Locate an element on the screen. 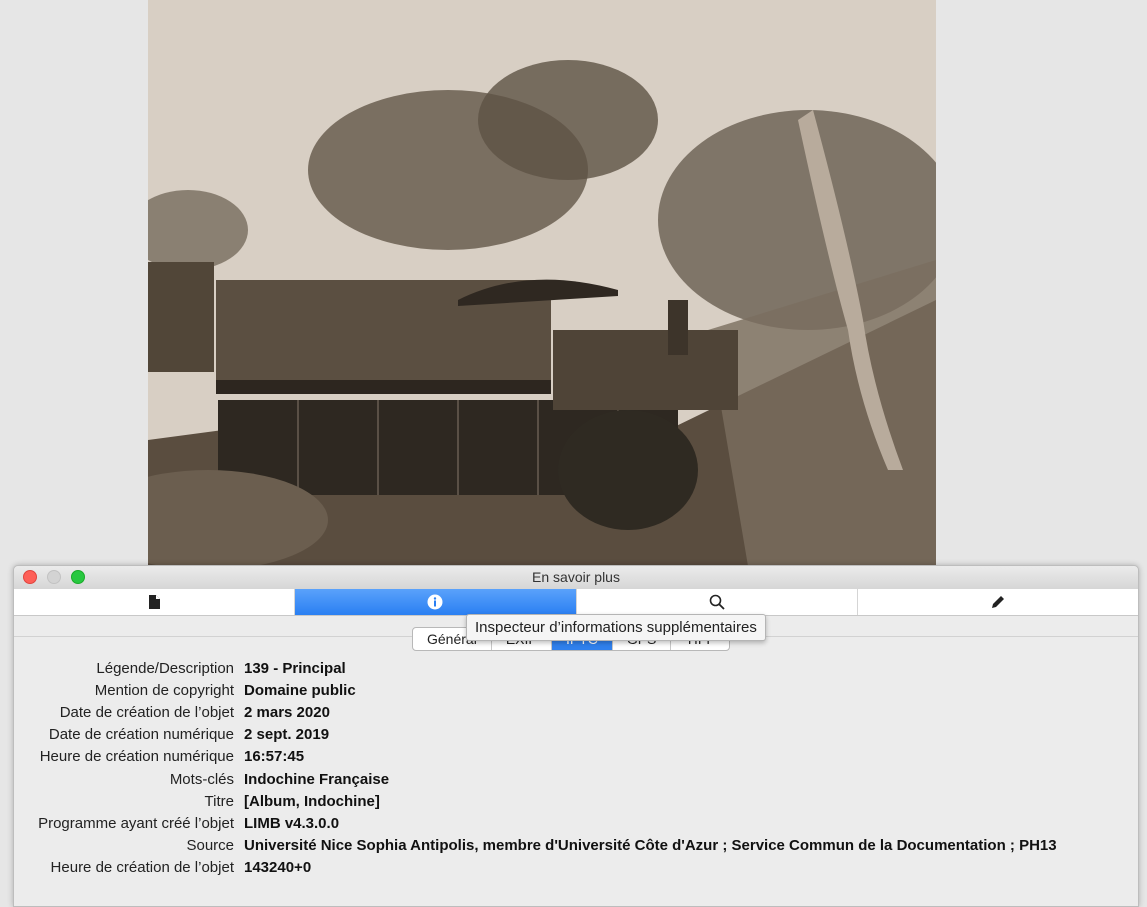  inspector-toolbar is located at coordinates (576, 602).